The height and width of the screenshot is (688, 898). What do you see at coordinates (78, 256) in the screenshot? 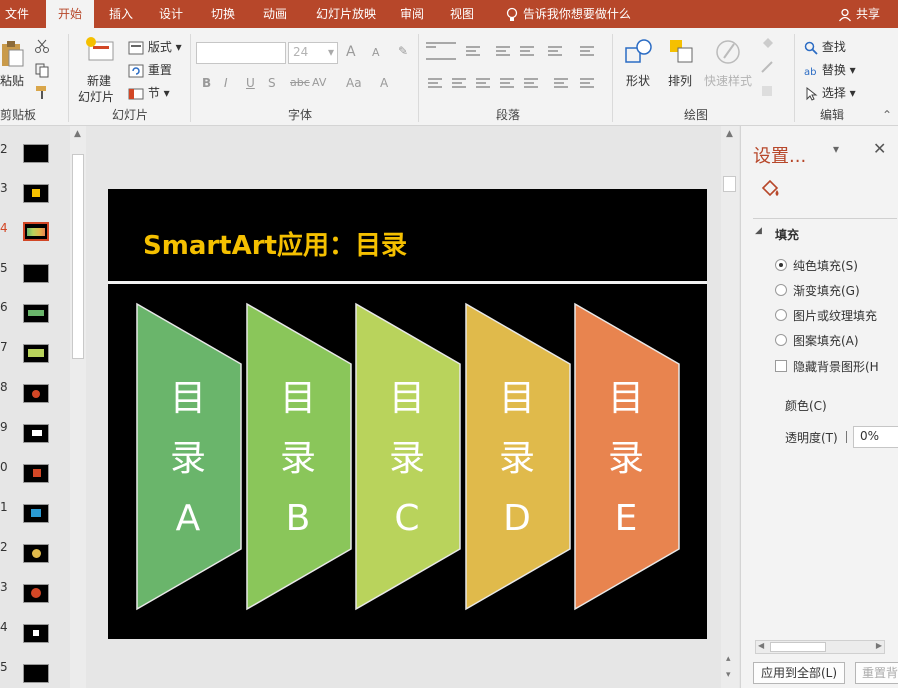
I see `thumbnail-scroll-thumb` at bounding box center [78, 256].